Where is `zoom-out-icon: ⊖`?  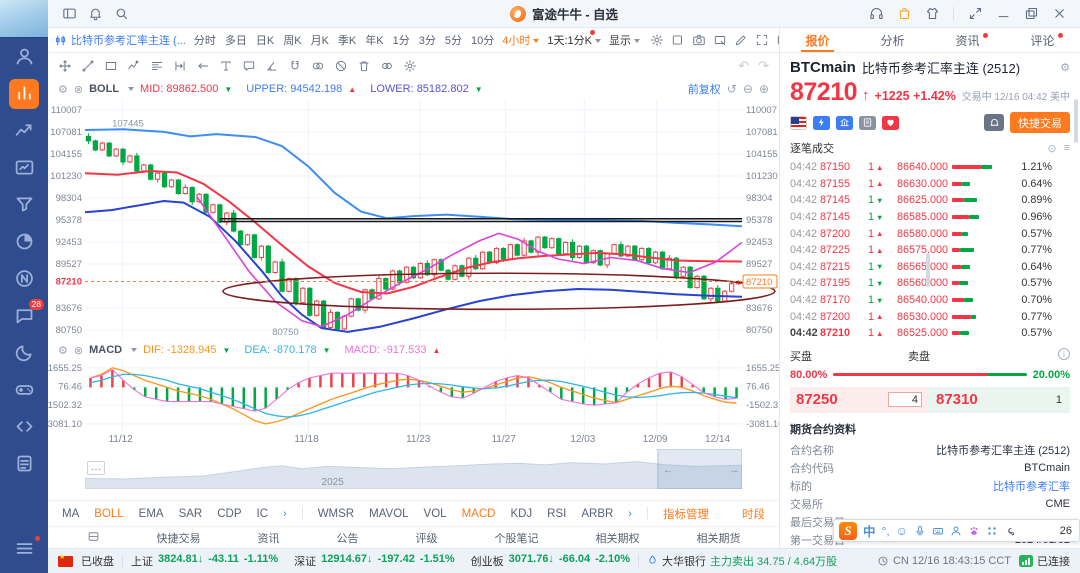 zoom-out-icon: ⊖ is located at coordinates (748, 89).